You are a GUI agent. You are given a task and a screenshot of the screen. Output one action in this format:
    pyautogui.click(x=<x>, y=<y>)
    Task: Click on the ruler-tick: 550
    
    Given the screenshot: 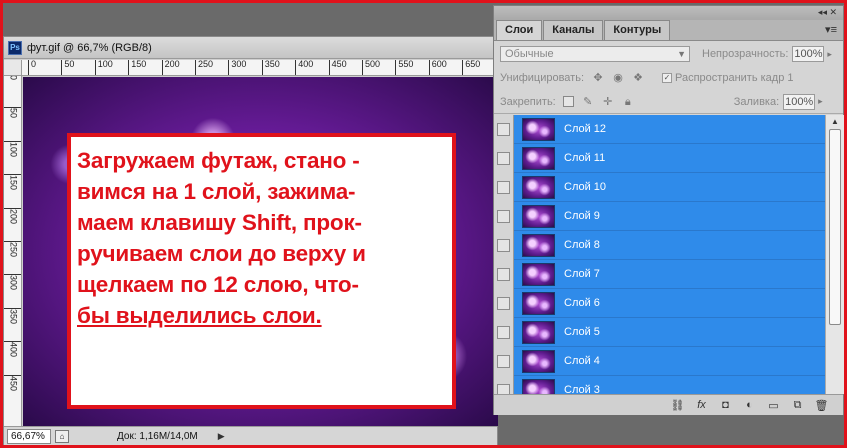 What is the action you would take?
    pyautogui.click(x=404, y=67)
    